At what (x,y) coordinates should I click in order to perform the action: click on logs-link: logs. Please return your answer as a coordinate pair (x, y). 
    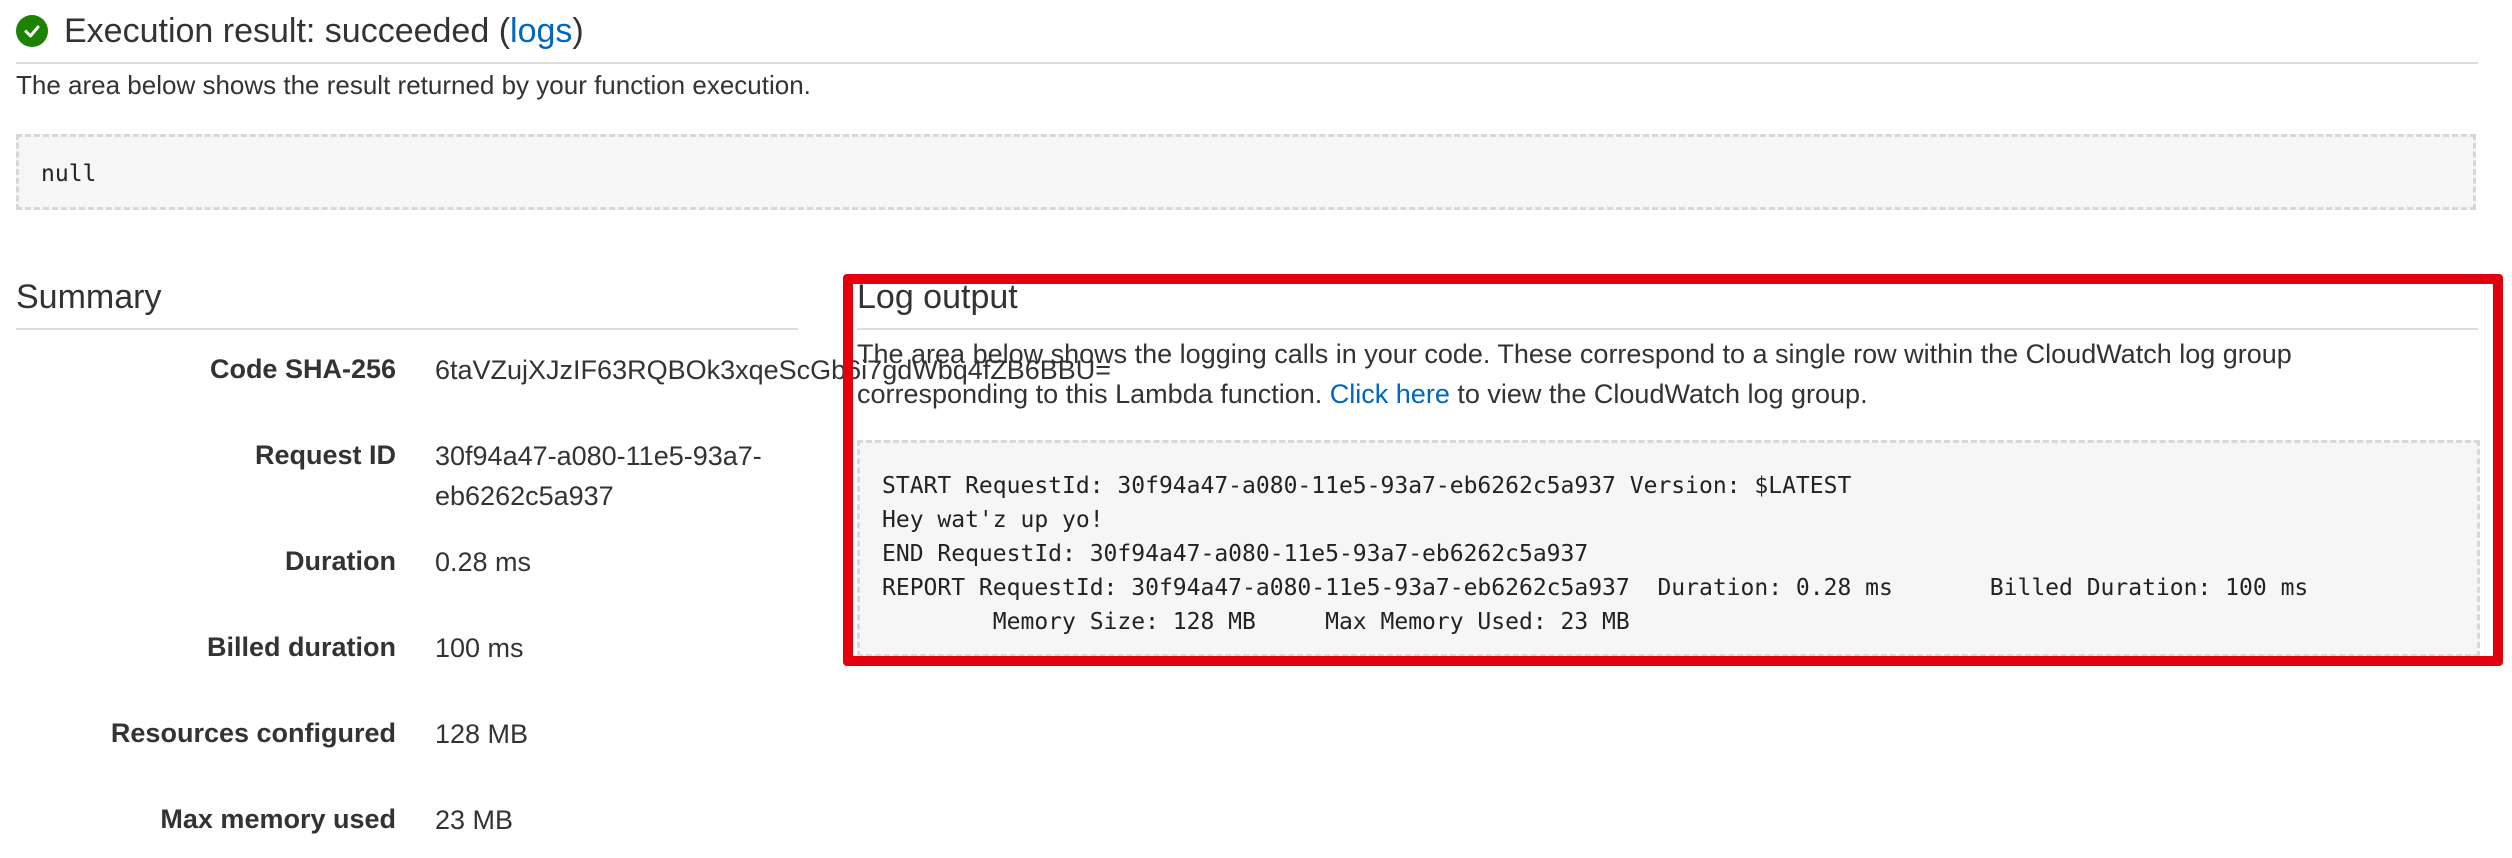
    Looking at the image, I should click on (541, 31).